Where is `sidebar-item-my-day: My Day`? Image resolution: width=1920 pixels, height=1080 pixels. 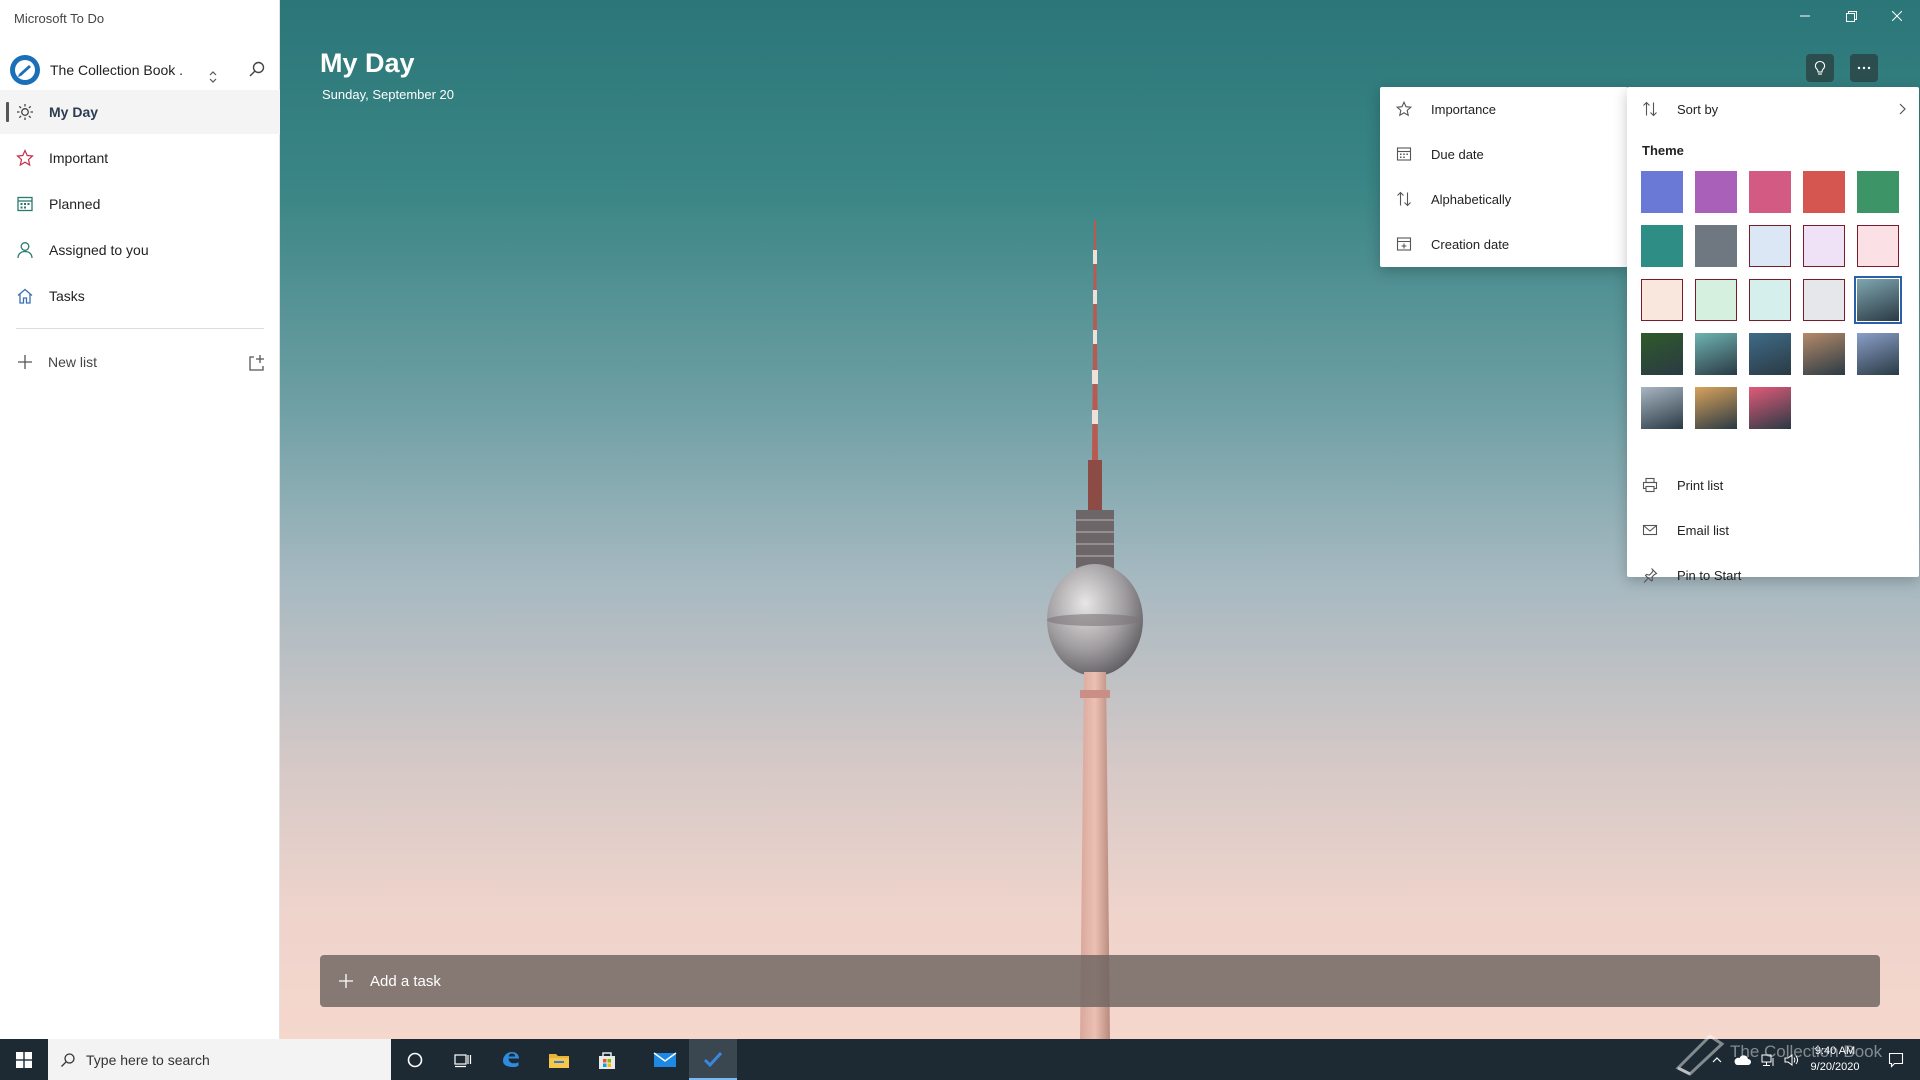
sidebar-item-my-day: My Day is located at coordinates (140, 112).